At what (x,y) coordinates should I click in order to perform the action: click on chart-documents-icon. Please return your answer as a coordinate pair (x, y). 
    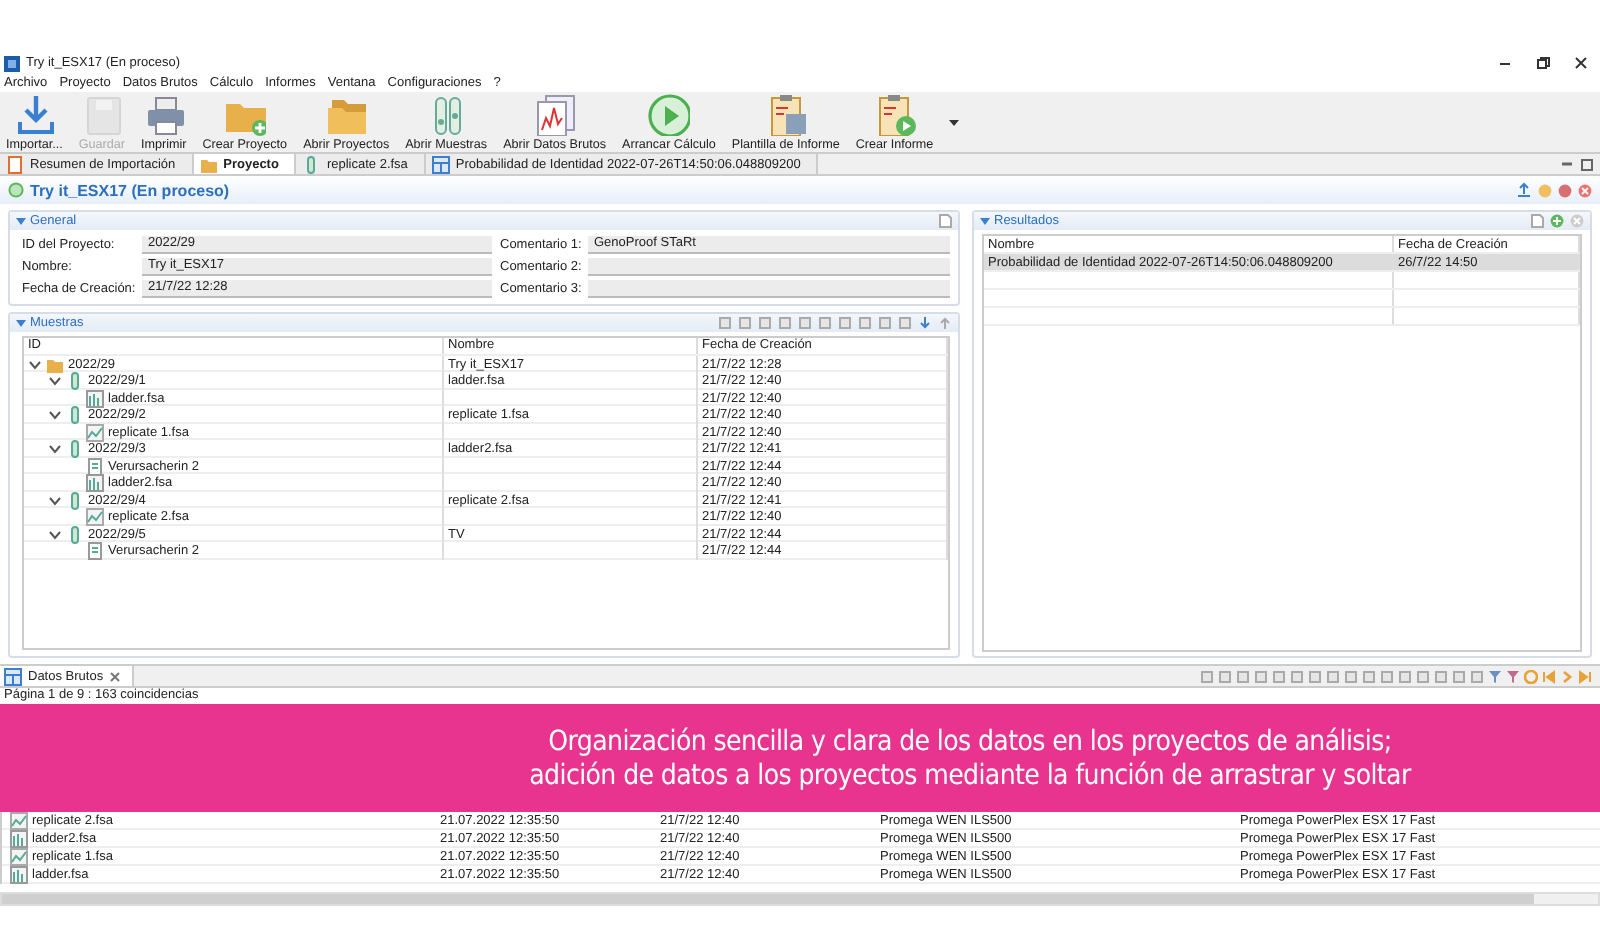
    Looking at the image, I should click on (554, 114).